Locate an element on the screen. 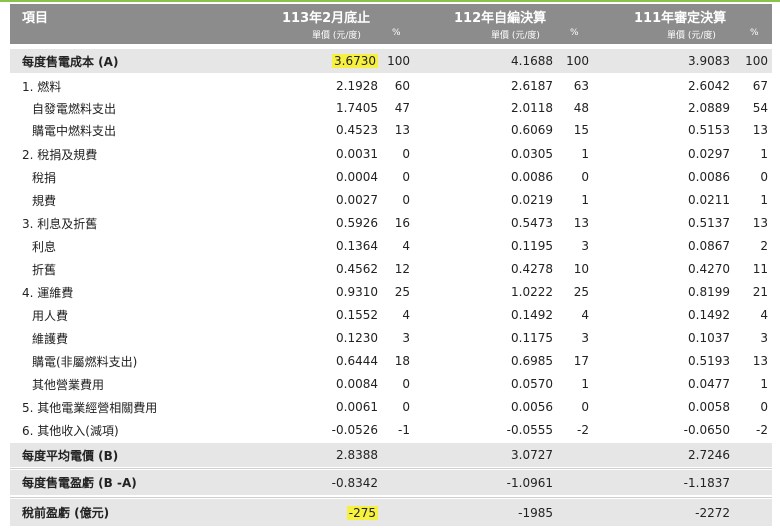 The image size is (780, 529). row-value-col1: 3.6730 is located at coordinates (314, 61).